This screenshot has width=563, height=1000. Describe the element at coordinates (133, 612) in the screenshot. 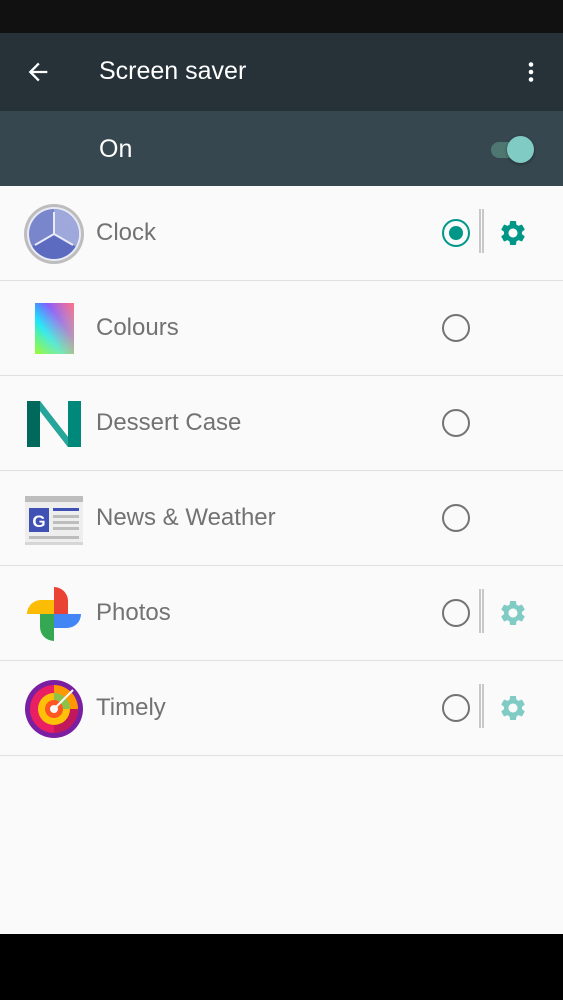

I see `item-label: Photos` at that location.